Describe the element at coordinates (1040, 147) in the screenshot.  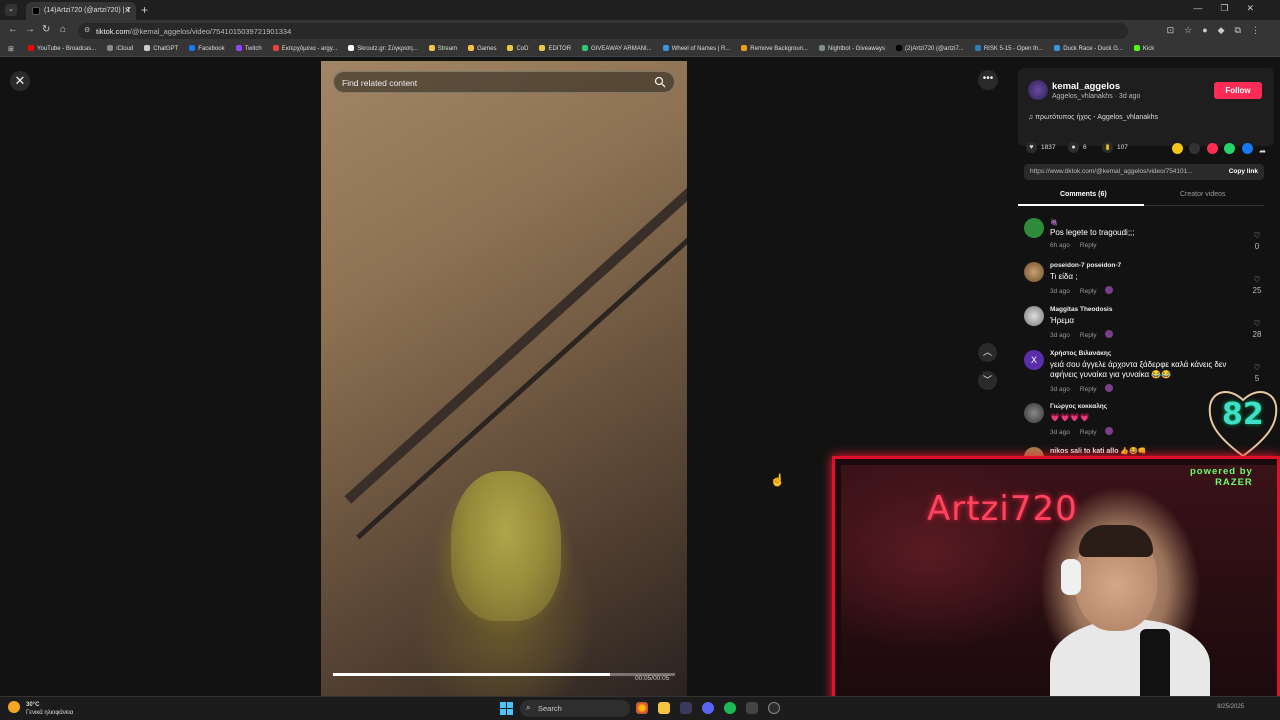
I see `like-stat: ♥ 1837` at that location.